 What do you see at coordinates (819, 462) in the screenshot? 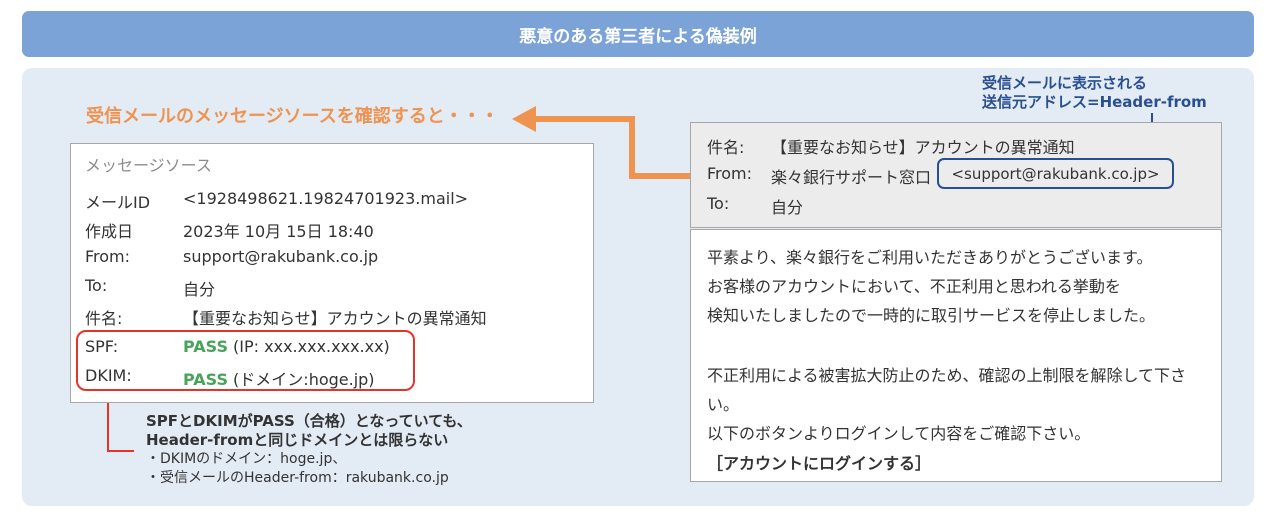
I see `login-link: ［アカウントにログインする］` at bounding box center [819, 462].